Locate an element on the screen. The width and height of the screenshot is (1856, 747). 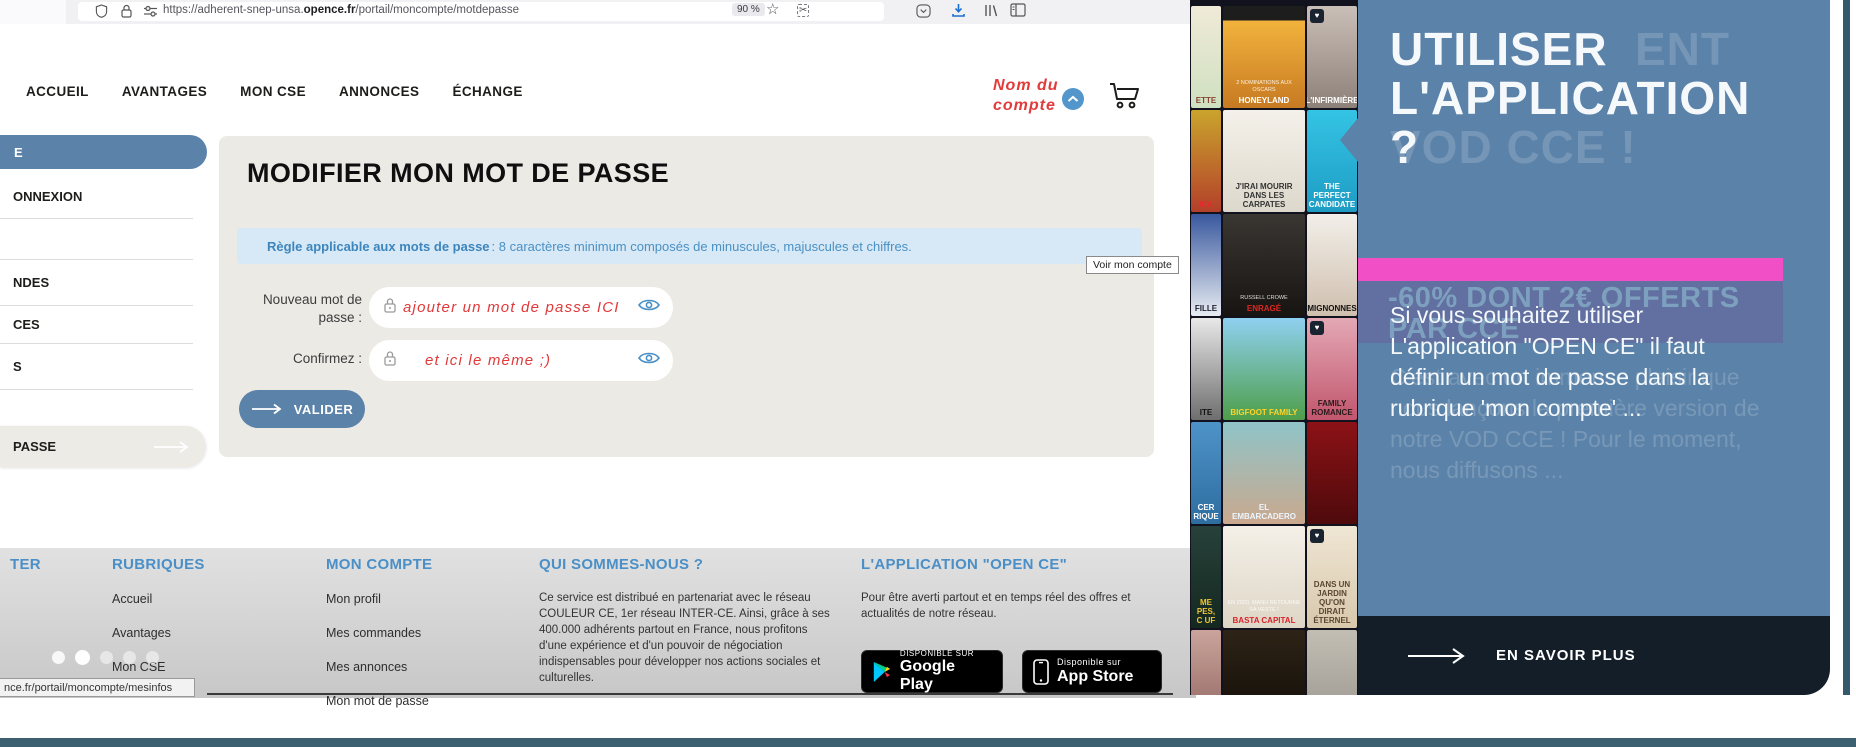
headline-line: L'APPLICATION is located at coordinates (1570, 98).